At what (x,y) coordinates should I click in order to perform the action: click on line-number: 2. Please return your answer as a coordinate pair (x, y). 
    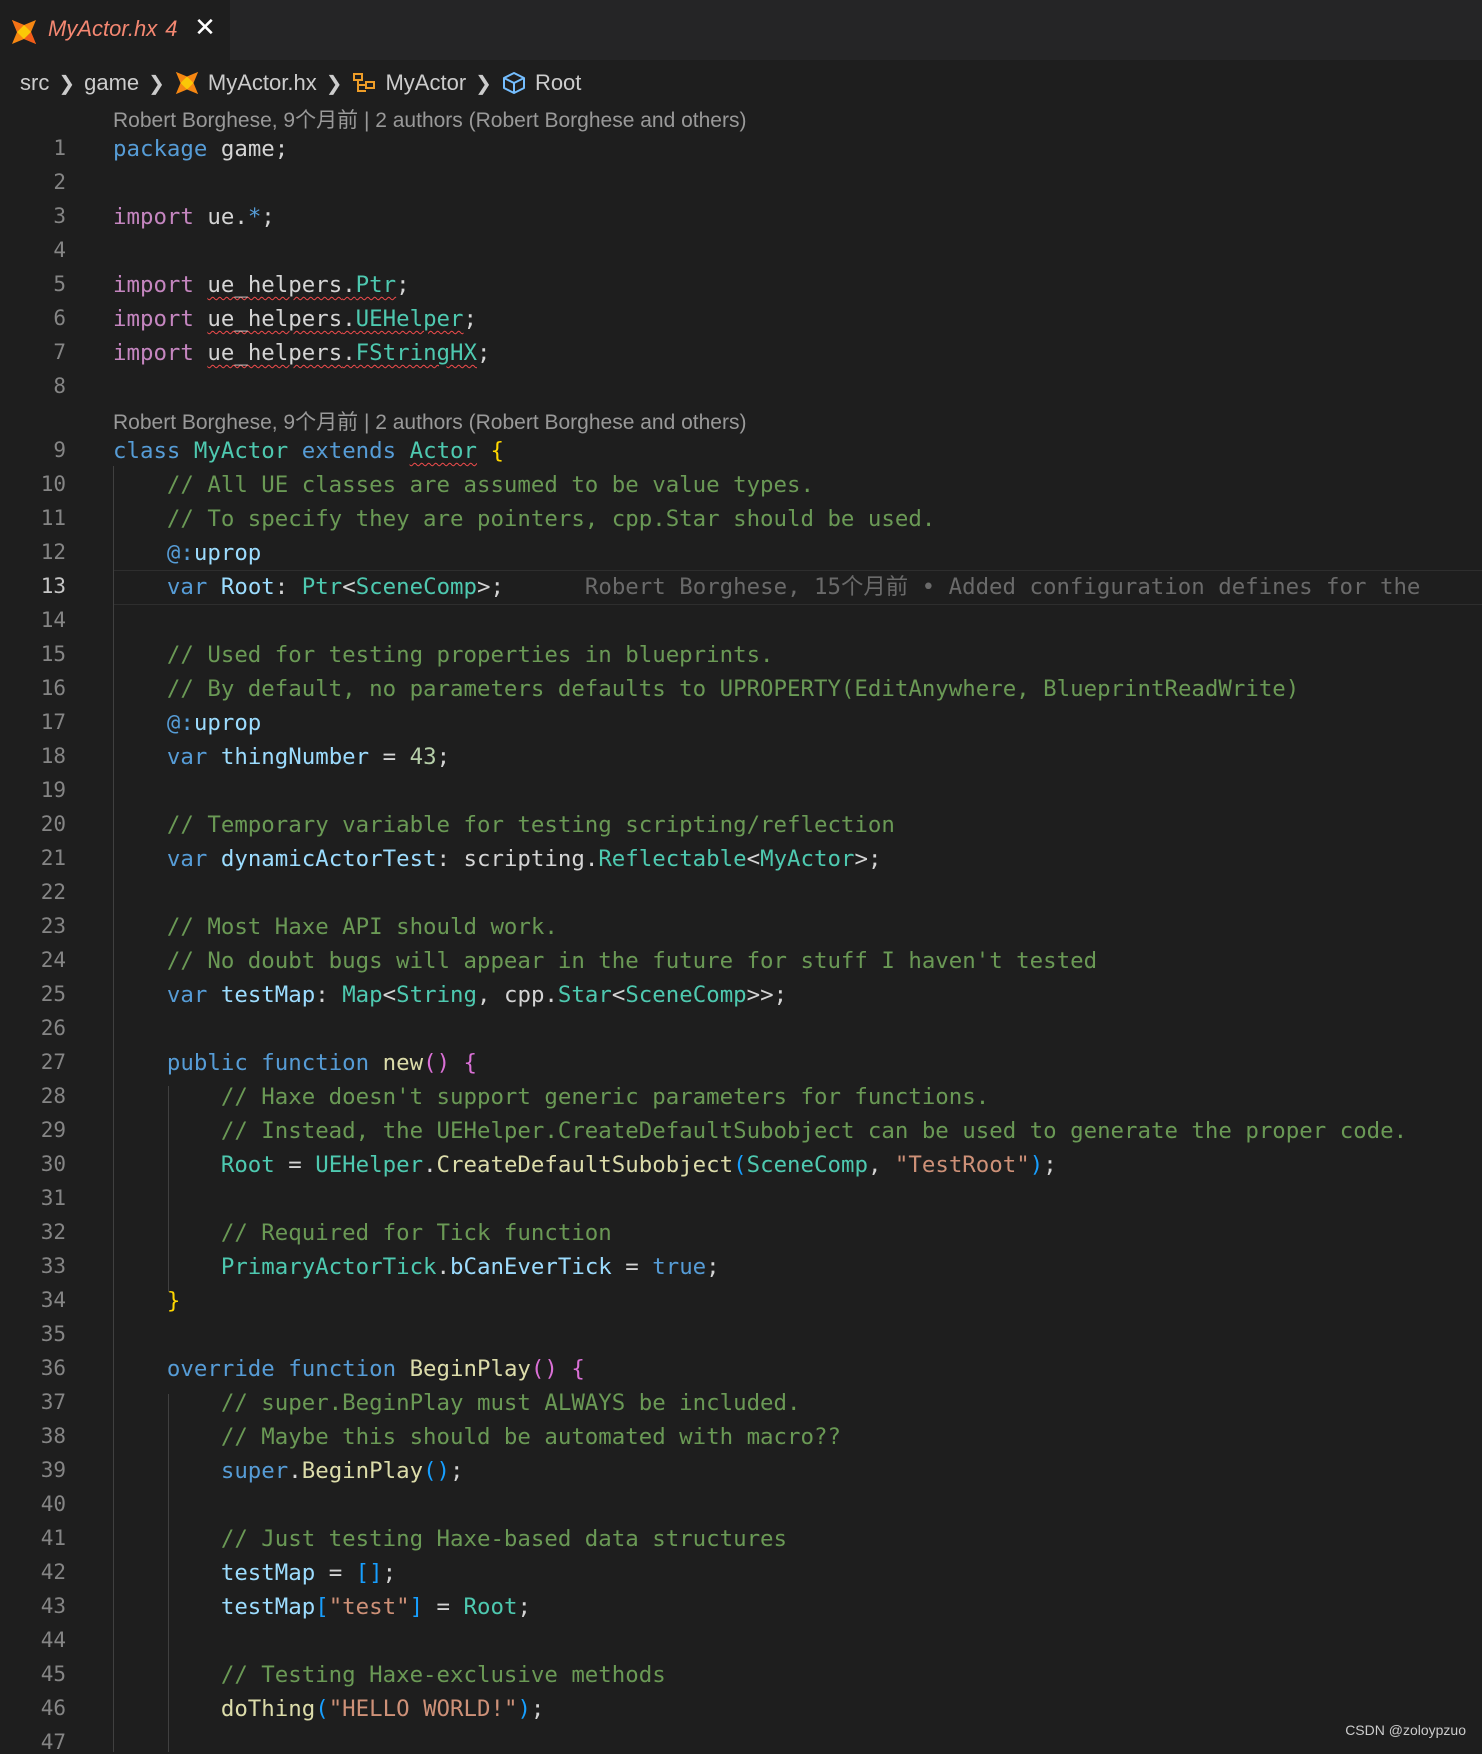
    Looking at the image, I should click on (59, 182).